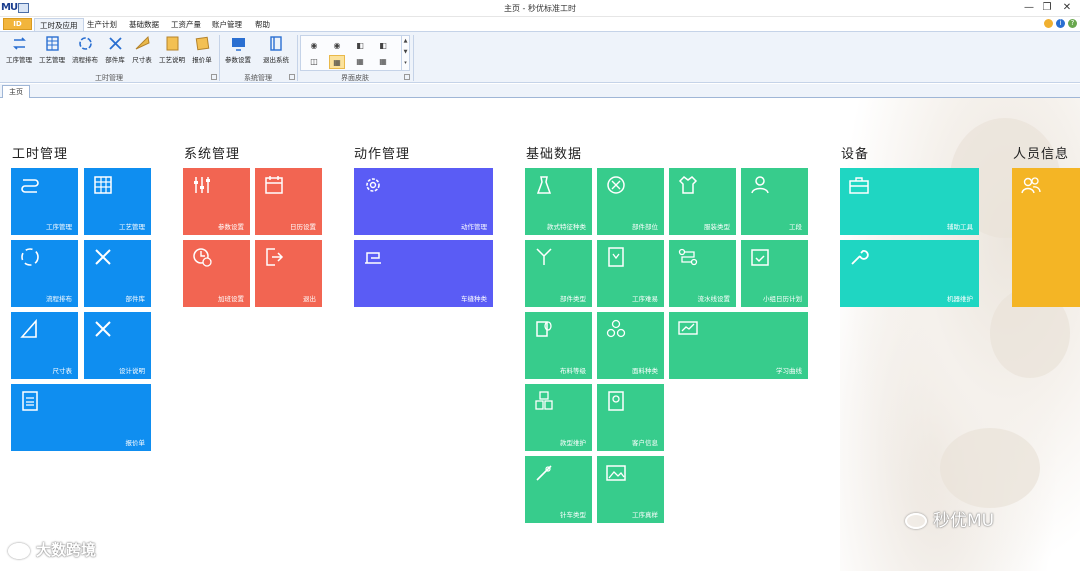 Image resolution: width=1080 pixels, height=571 pixels. I want to click on collar-icon, so click(544, 256).